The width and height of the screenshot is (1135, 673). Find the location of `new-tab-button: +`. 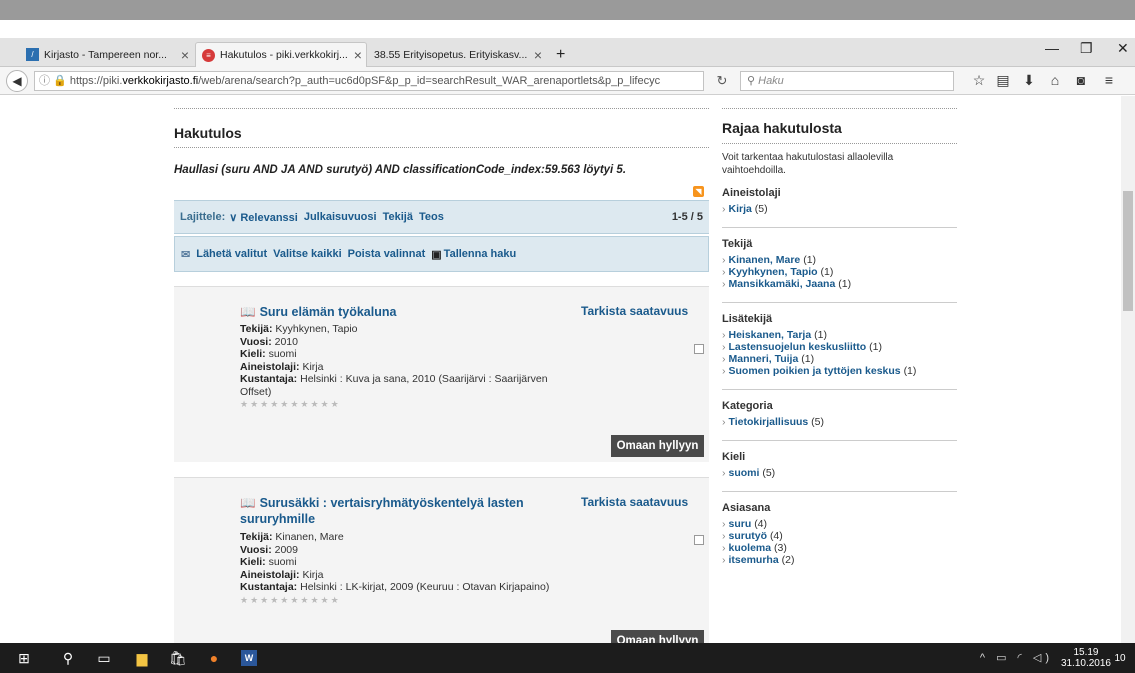

new-tab-button: + is located at coordinates (562, 54).